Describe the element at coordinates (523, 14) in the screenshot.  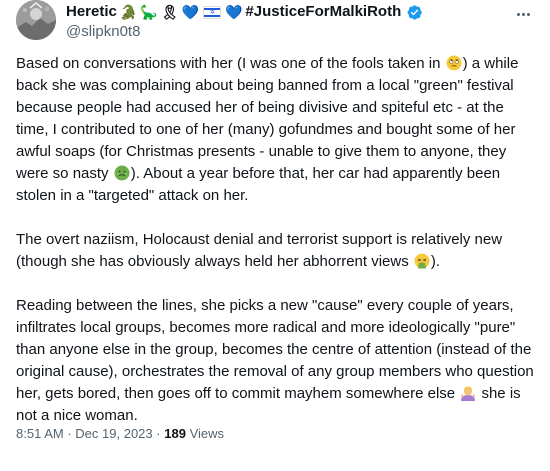
I see `more-options-icon` at that location.